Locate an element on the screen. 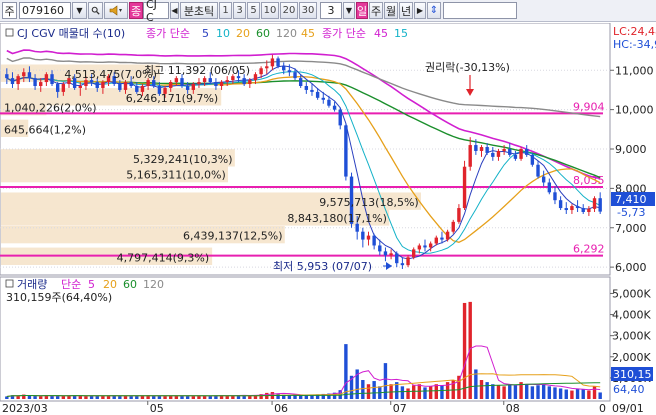  price-tick-label: 9,000 is located at coordinates (631, 149).